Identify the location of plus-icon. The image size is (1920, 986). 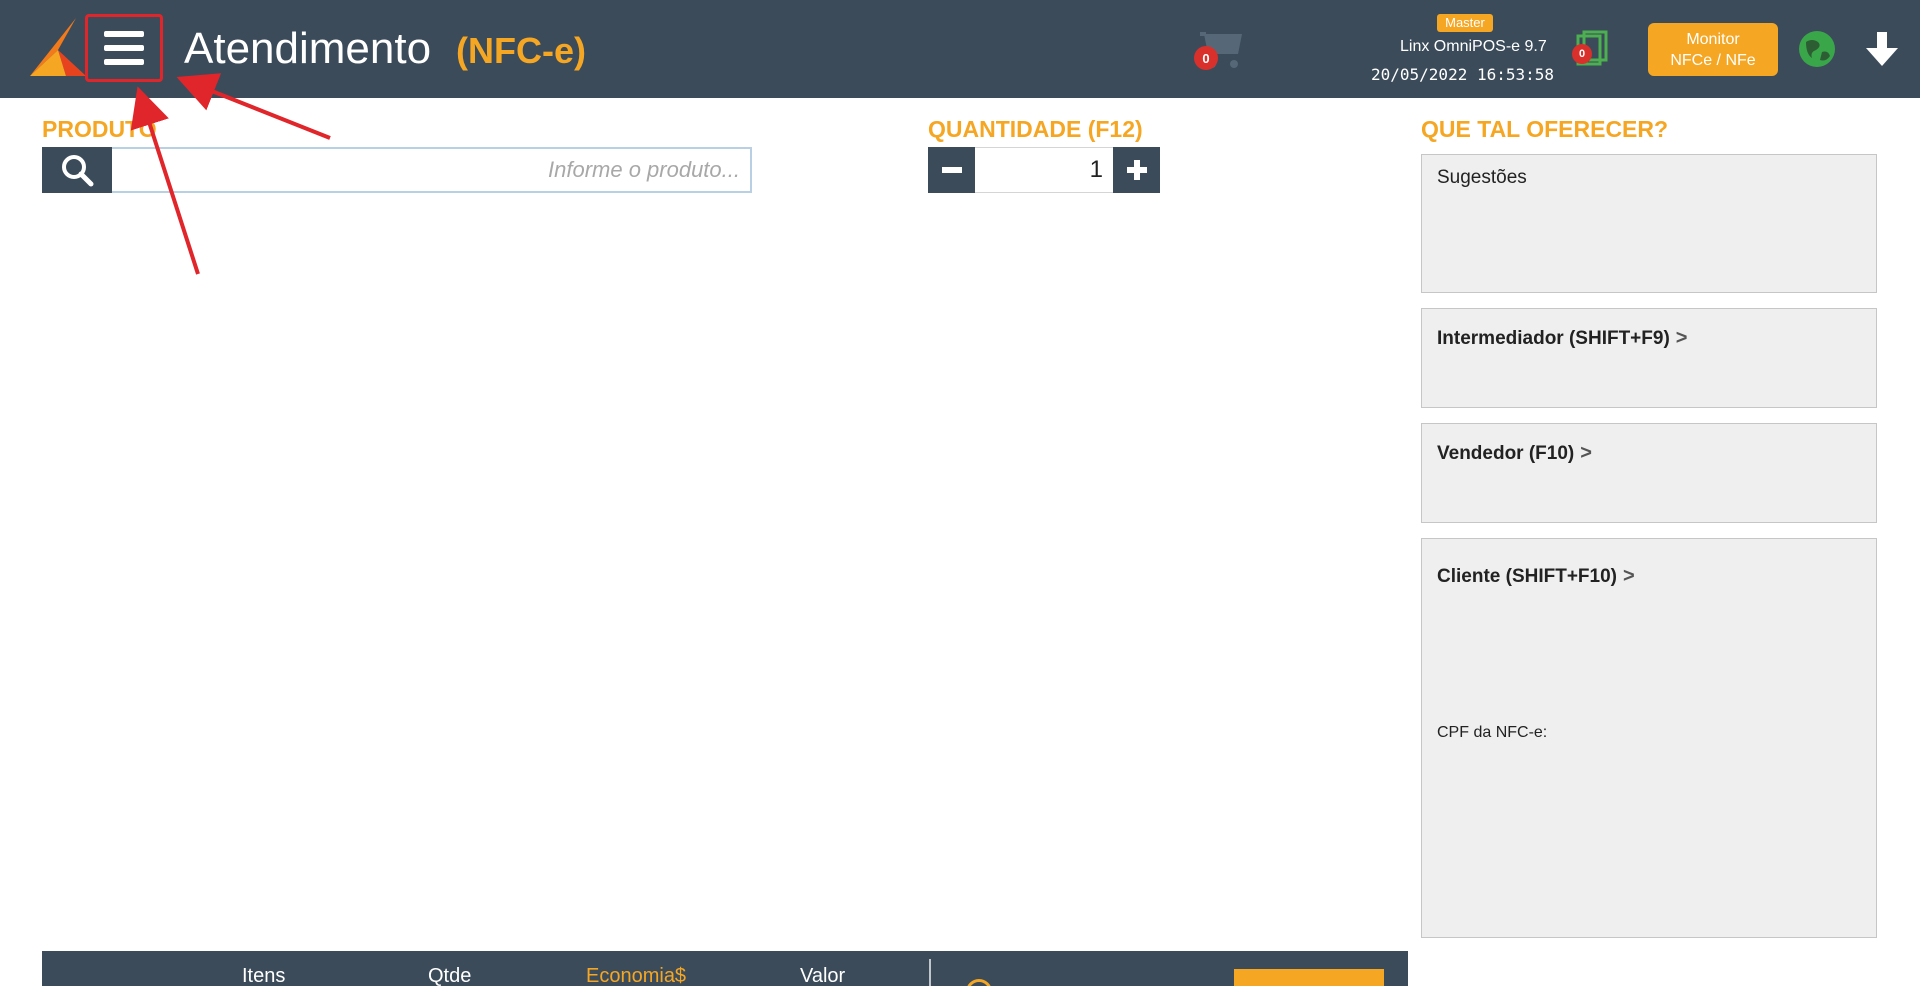
(1136, 170).